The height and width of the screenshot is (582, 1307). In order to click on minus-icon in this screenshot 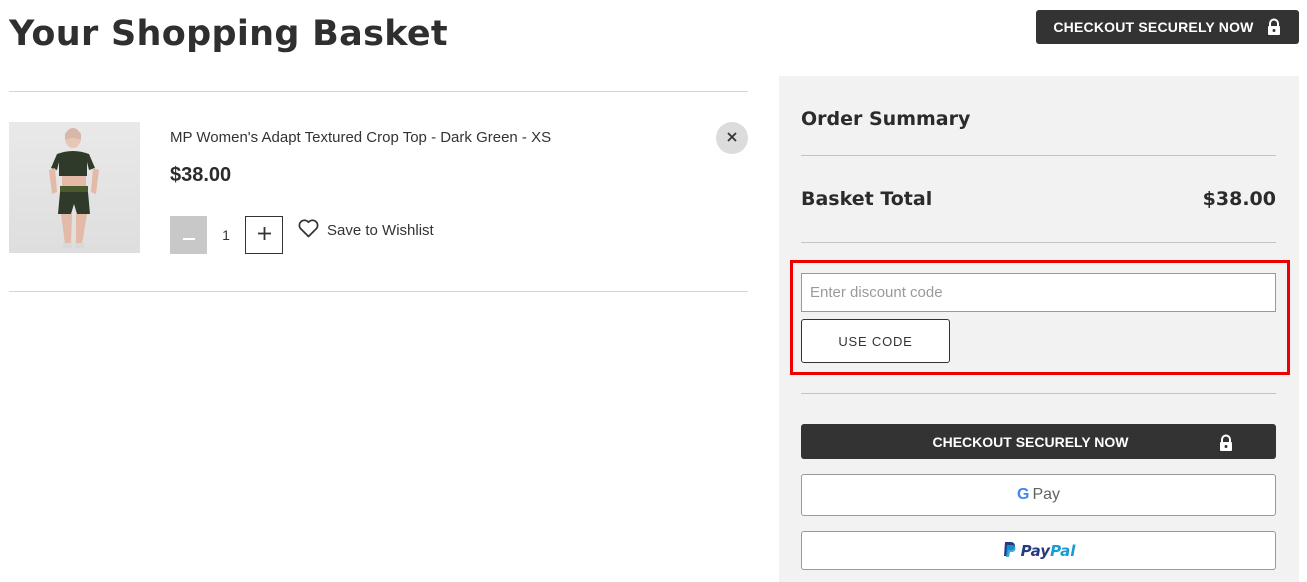, I will do `click(188, 235)`.